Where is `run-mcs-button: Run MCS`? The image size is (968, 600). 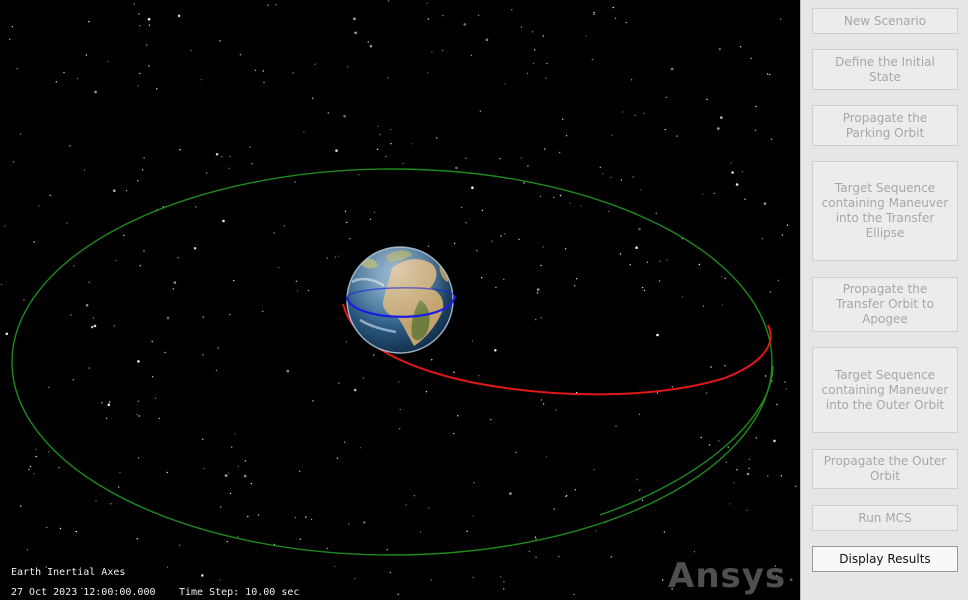
run-mcs-button: Run MCS is located at coordinates (885, 518).